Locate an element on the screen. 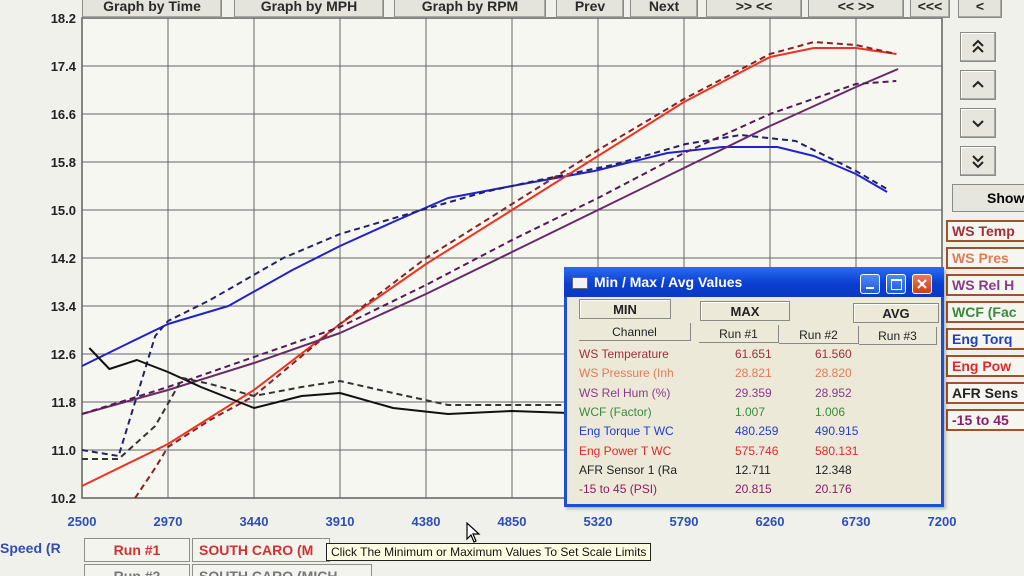 The height and width of the screenshot is (576, 1024). run2-max-value: 28.952 is located at coordinates (833, 393).